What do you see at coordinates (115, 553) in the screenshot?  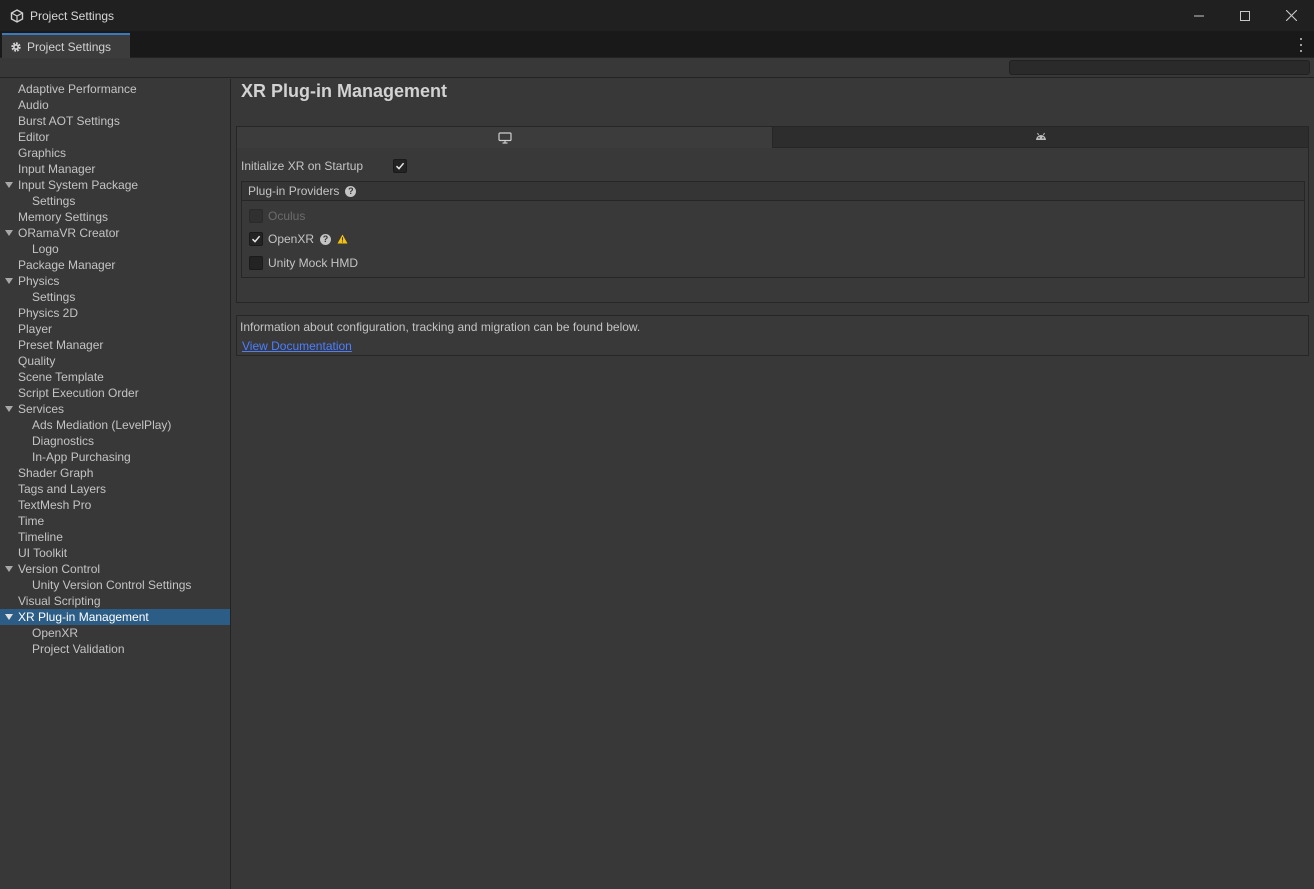 I see `sidebar-item: UI Toolkit` at bounding box center [115, 553].